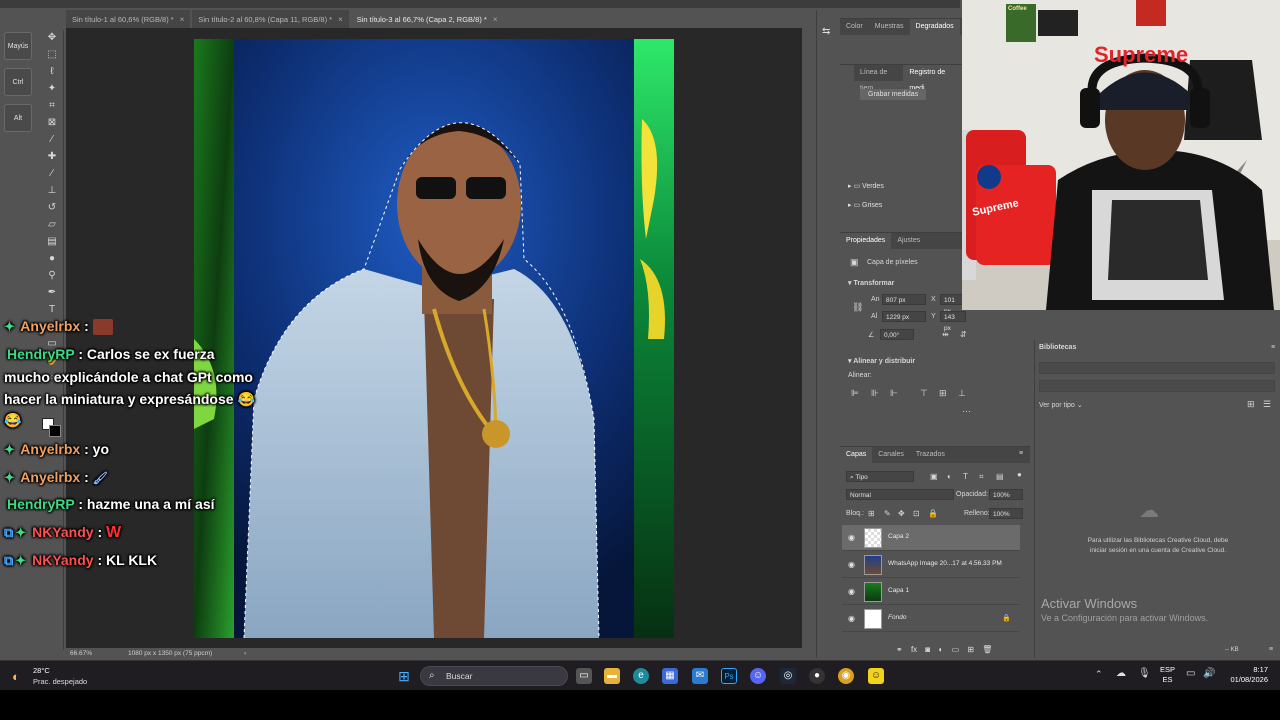 This screenshot has height=720, width=1280. What do you see at coordinates (495, 19) in the screenshot?
I see `close-icon: ×` at bounding box center [495, 19].